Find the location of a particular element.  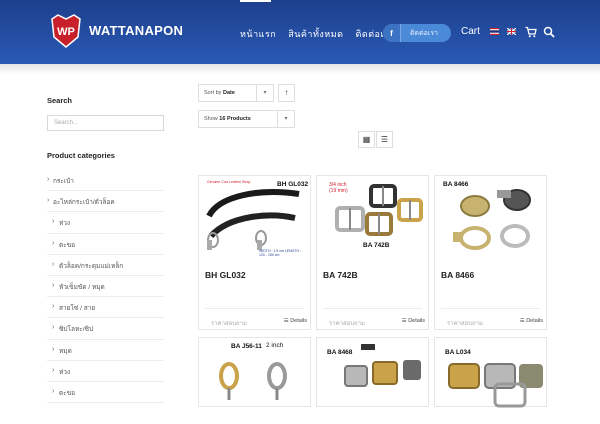

products-per-page-select: Show 16 Products ▾ is located at coordinates (246, 119).